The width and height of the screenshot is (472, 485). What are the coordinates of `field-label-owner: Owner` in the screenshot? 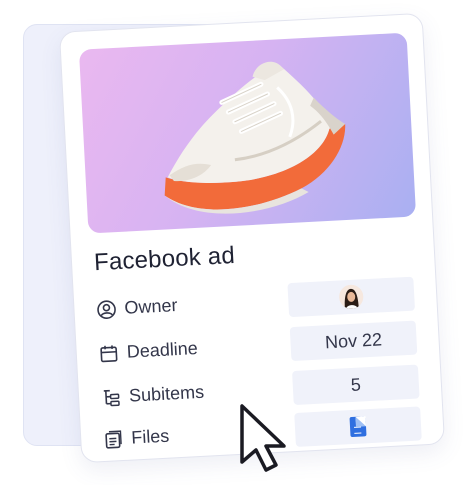 It's located at (150, 306).